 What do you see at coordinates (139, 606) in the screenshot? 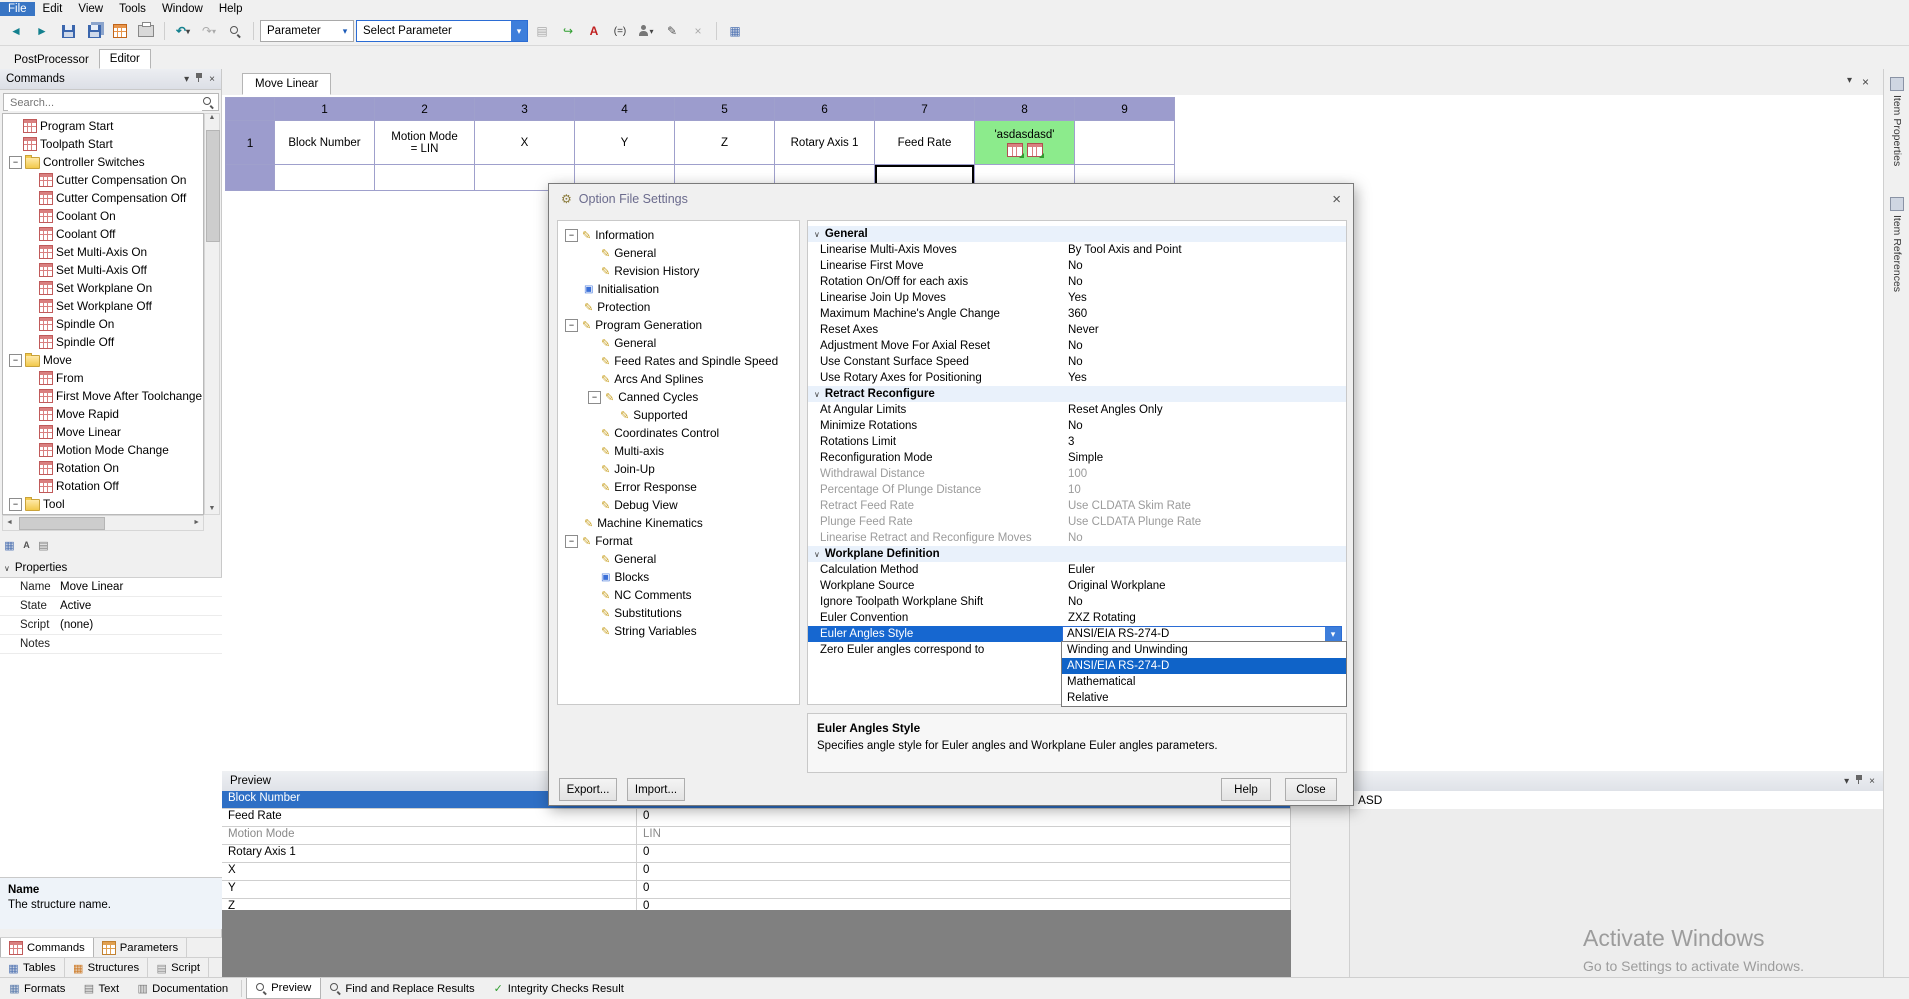
I see `property-value: Active` at bounding box center [139, 606].